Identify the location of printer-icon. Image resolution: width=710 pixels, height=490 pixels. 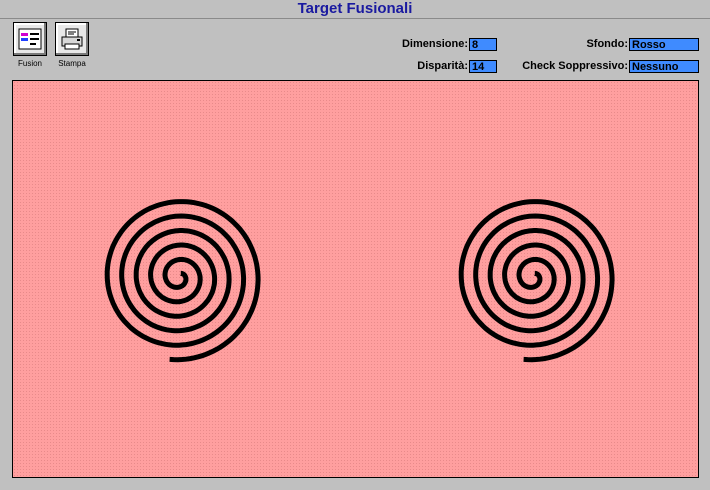
(72, 39).